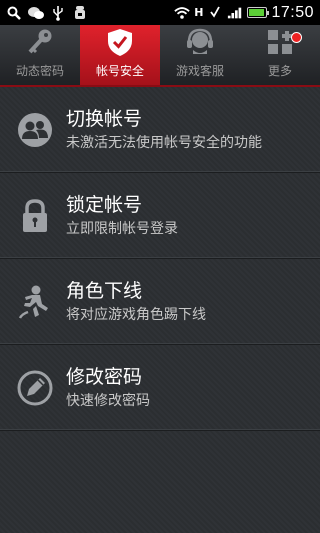 Image resolution: width=320 pixels, height=533 pixels. What do you see at coordinates (104, 118) in the screenshot?
I see `menu-item-title: 切换帐号` at bounding box center [104, 118].